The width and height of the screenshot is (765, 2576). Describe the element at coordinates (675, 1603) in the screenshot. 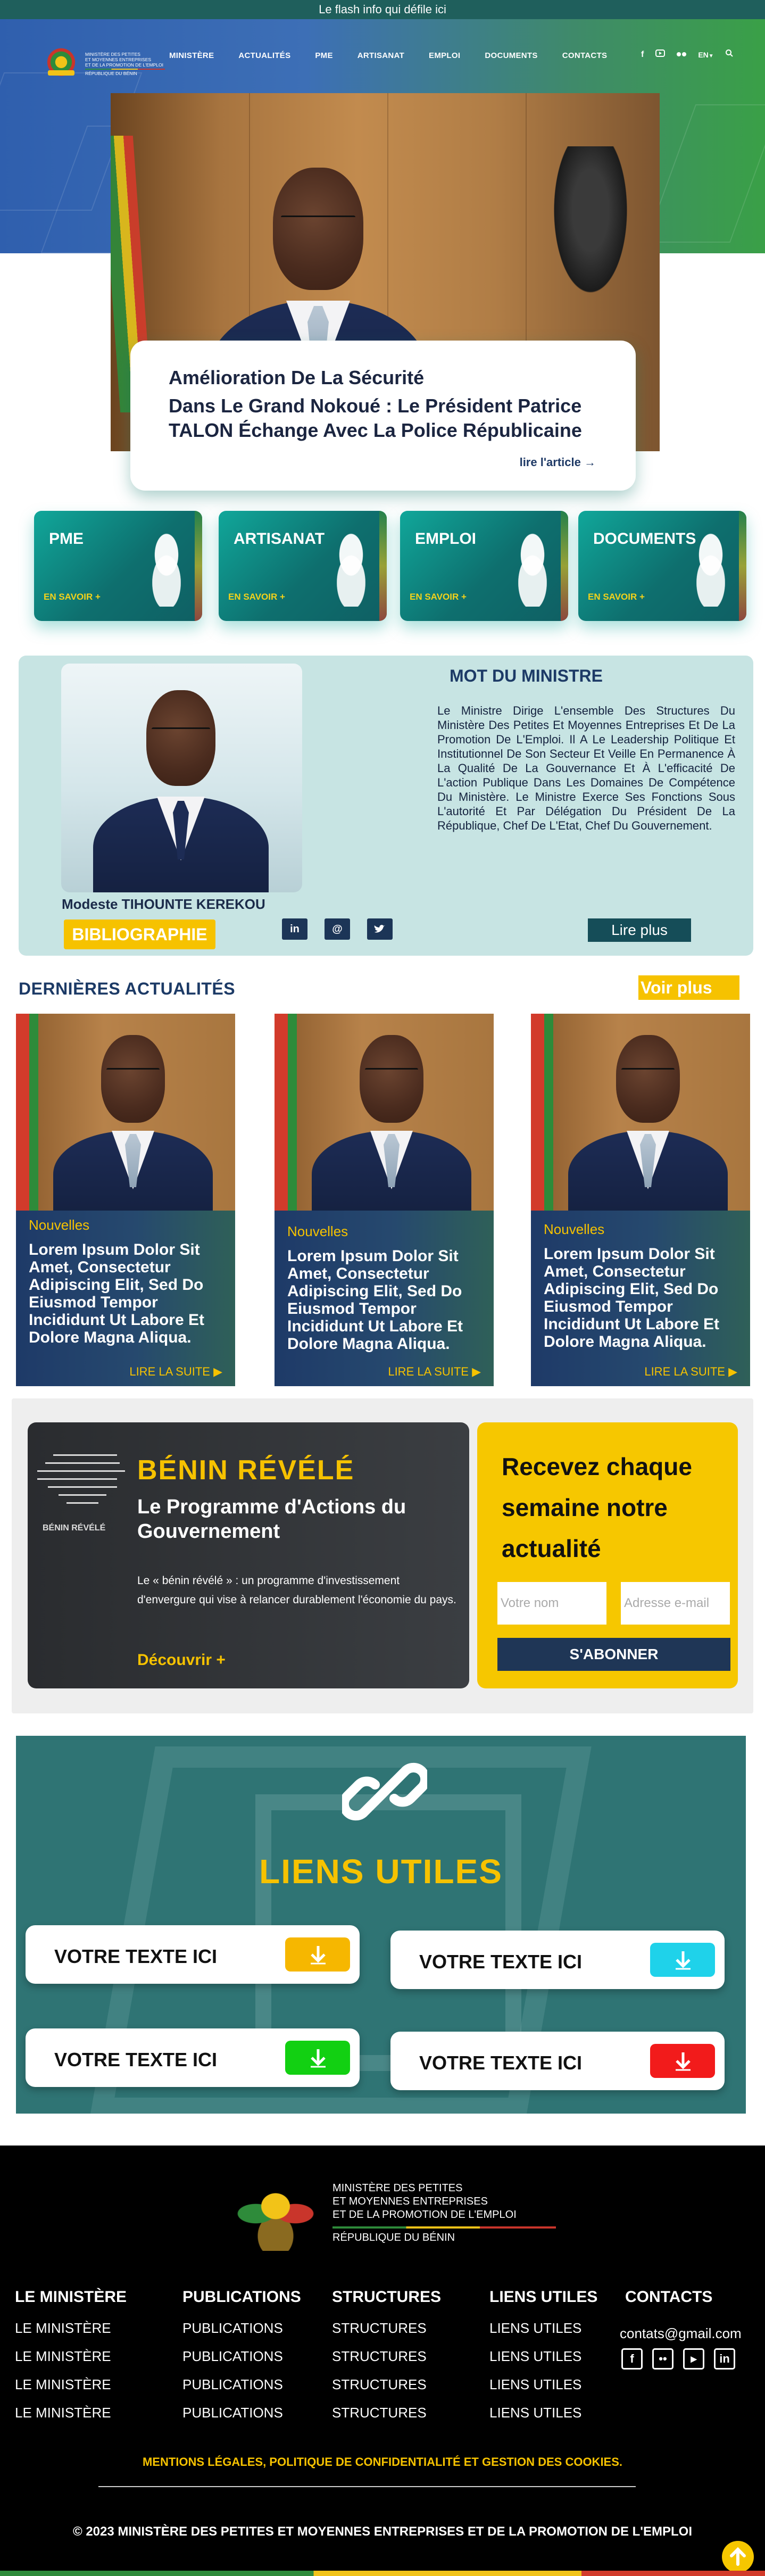

I see `email-input: Adresse e-mail` at that location.